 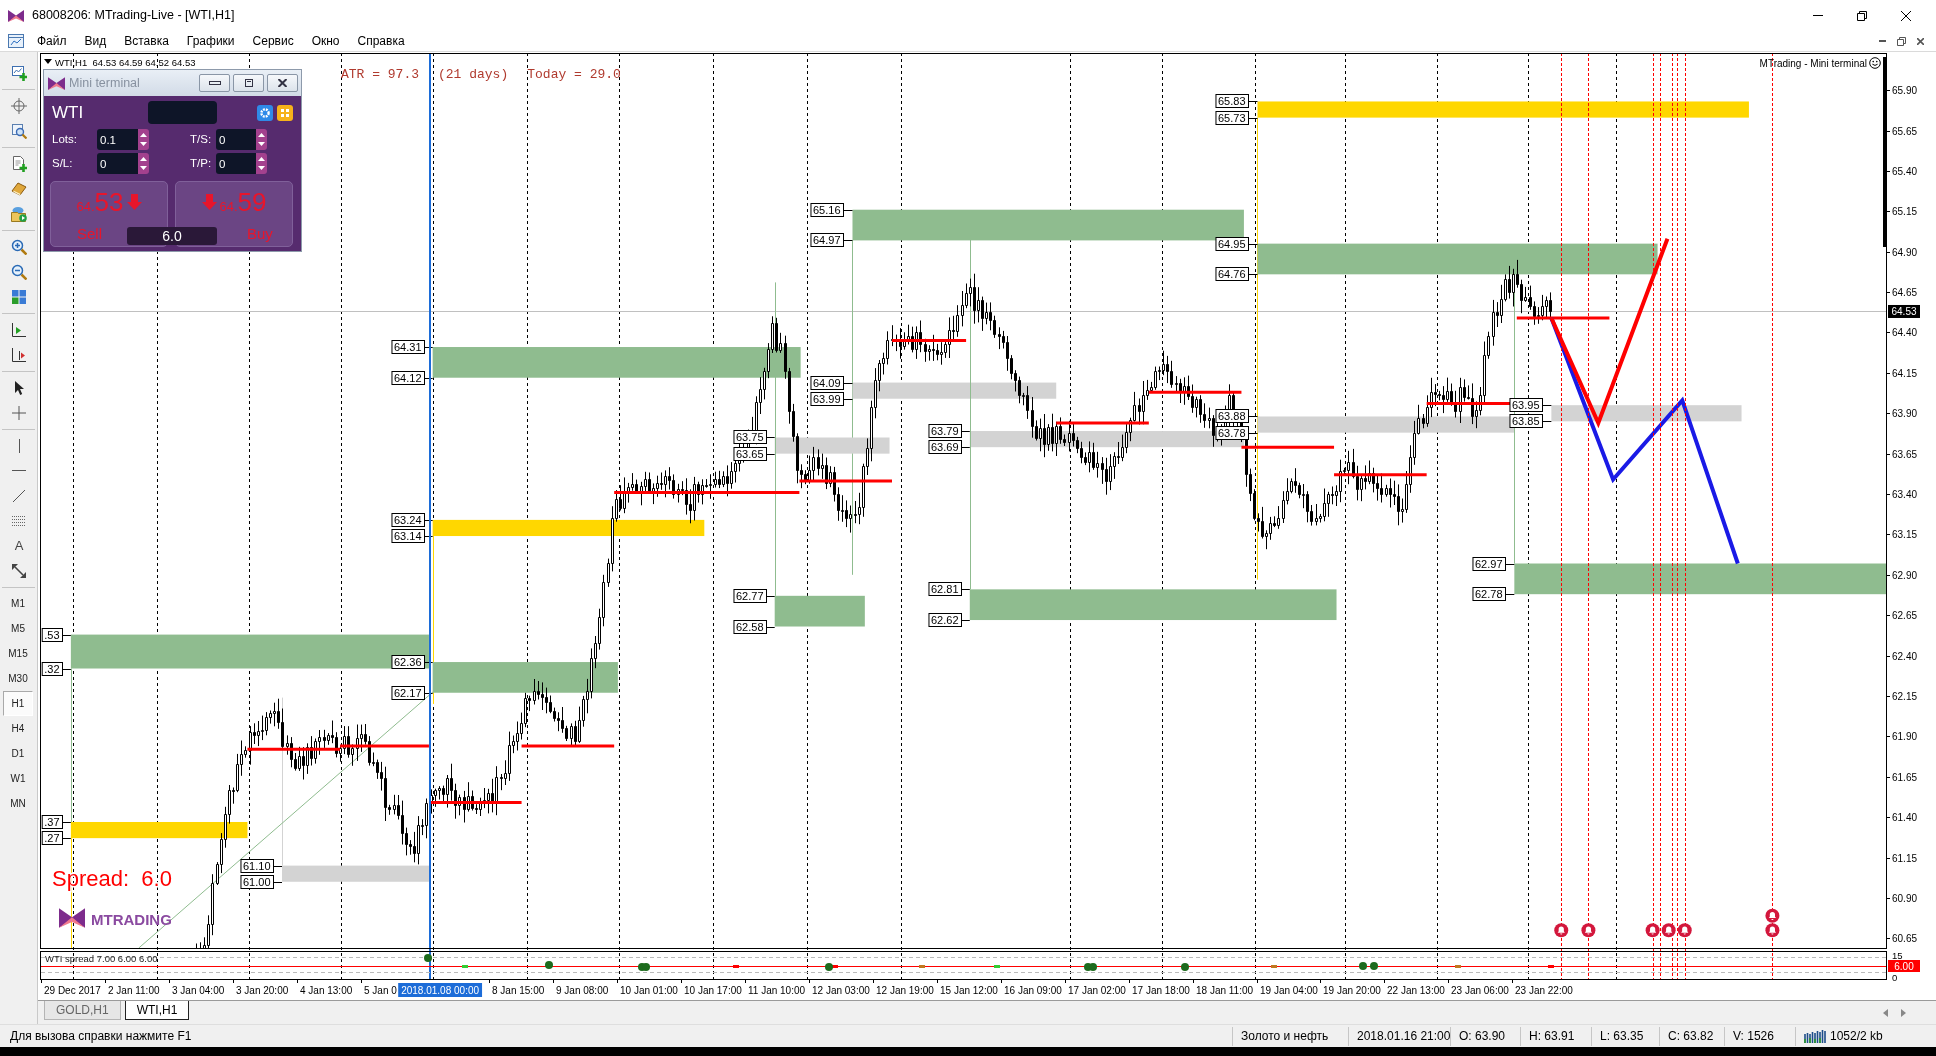 What do you see at coordinates (89, 234) in the screenshot?
I see `sell-label: Sell` at bounding box center [89, 234].